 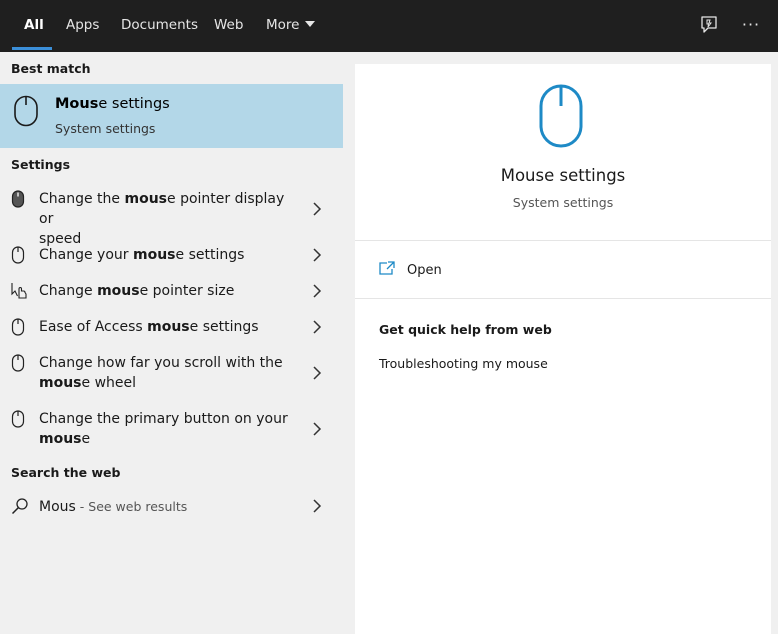 What do you see at coordinates (137, 291) in the screenshot?
I see `list-item-label: Change mouse pointer size` at bounding box center [137, 291].